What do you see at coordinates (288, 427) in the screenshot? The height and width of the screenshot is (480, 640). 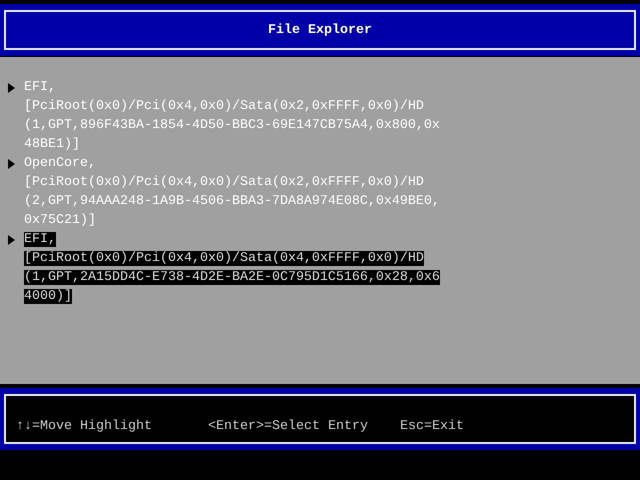 I see `key-hint: <Enter>=Select Entry` at bounding box center [288, 427].